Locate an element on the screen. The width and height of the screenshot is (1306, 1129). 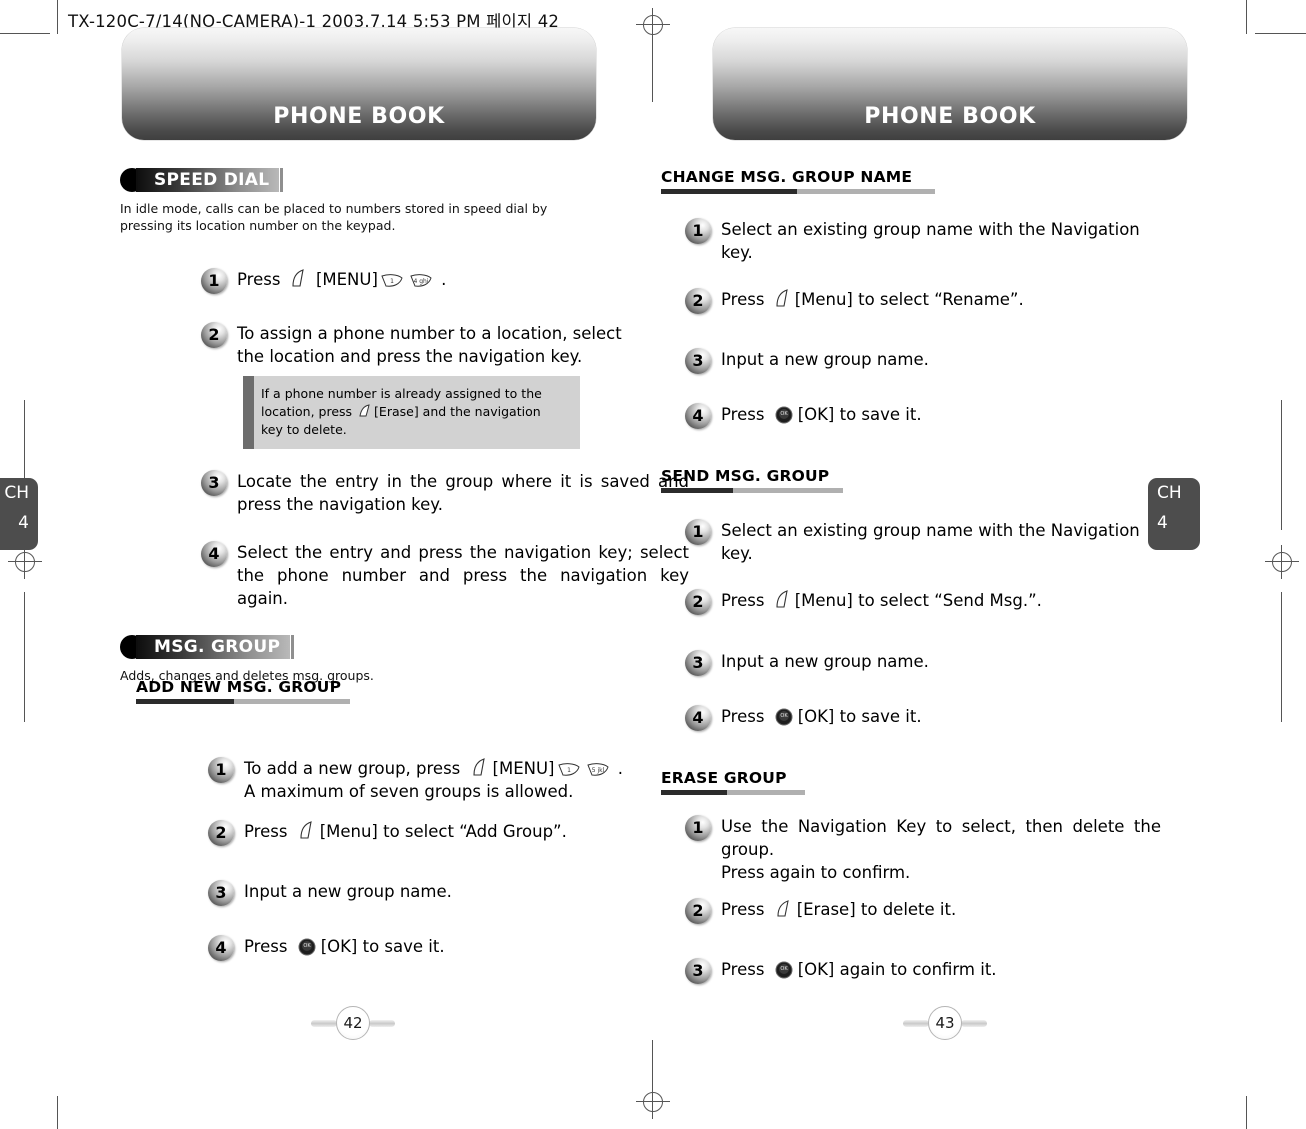
section-header-msg-group: MSG. GROUP is located at coordinates (355, 647).